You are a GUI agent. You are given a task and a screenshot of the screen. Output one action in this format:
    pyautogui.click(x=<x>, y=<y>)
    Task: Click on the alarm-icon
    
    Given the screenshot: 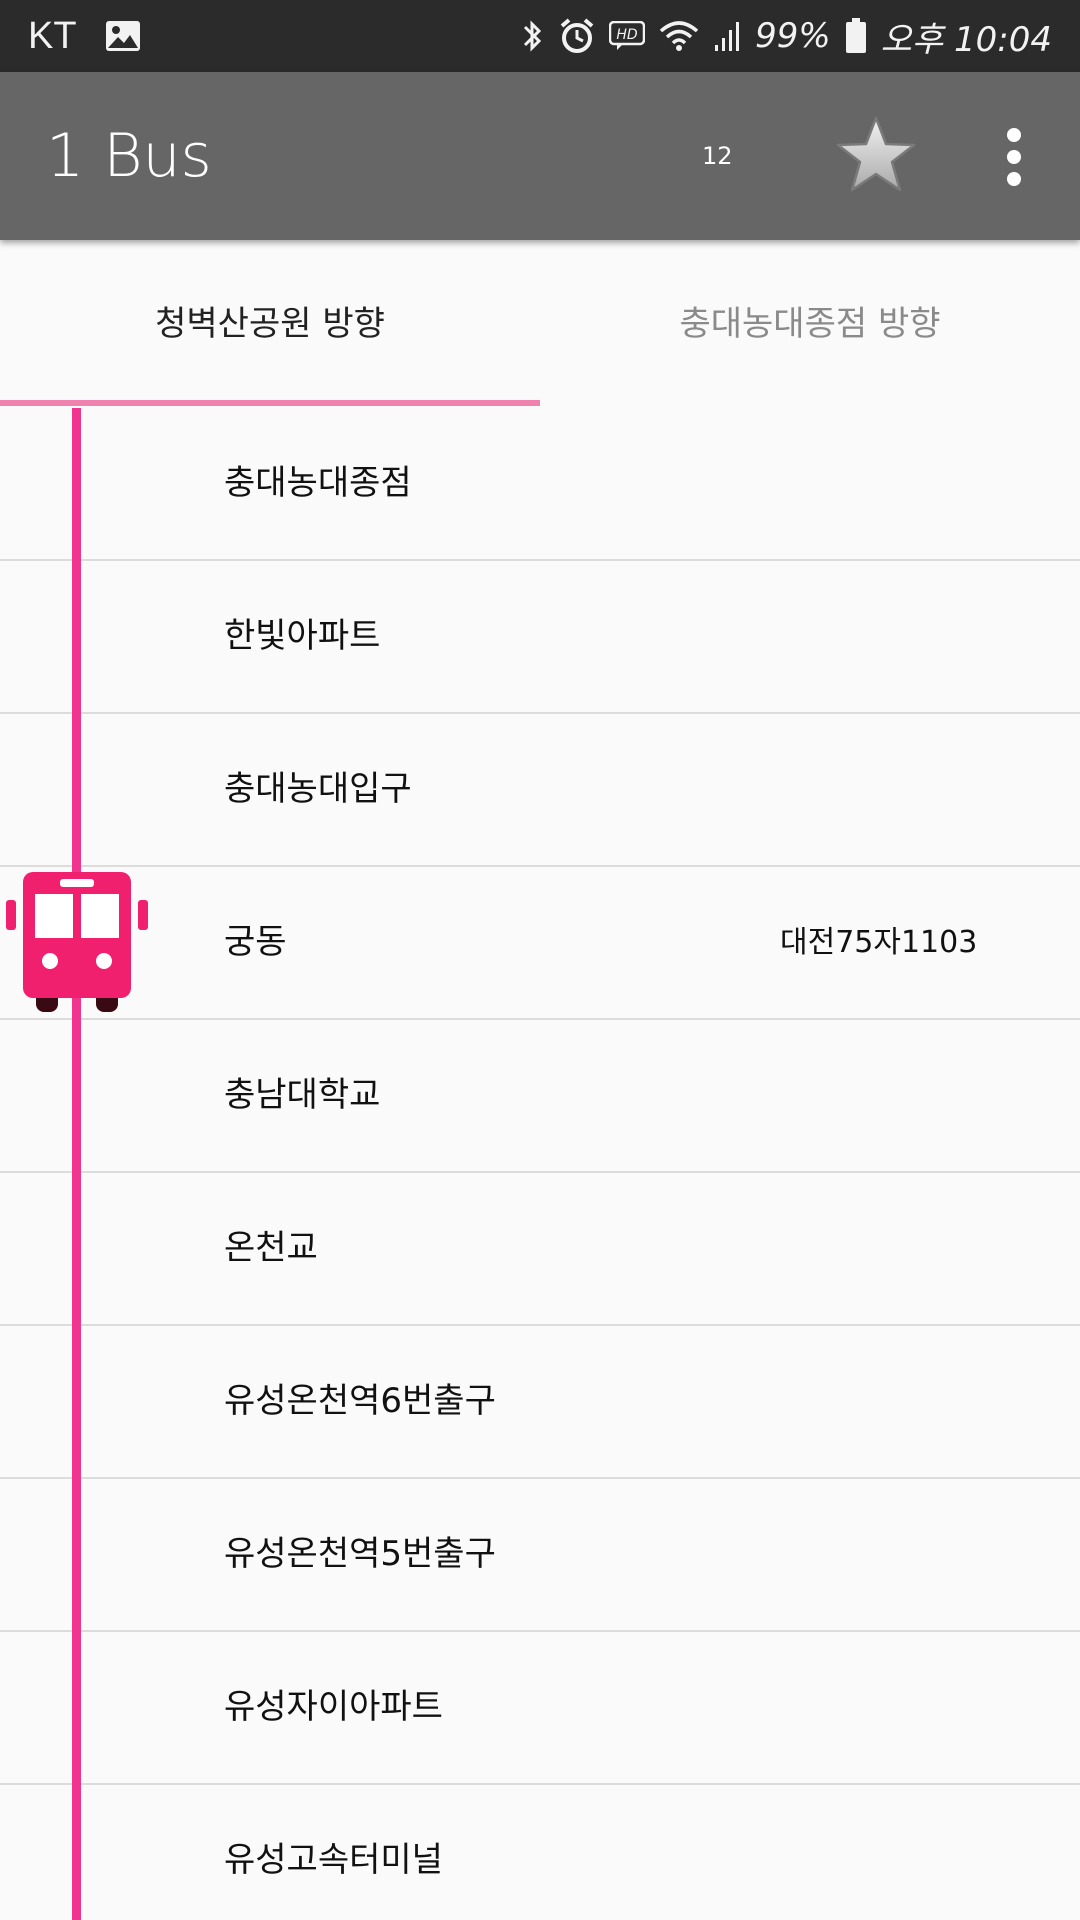 What is the action you would take?
    pyautogui.click(x=577, y=36)
    